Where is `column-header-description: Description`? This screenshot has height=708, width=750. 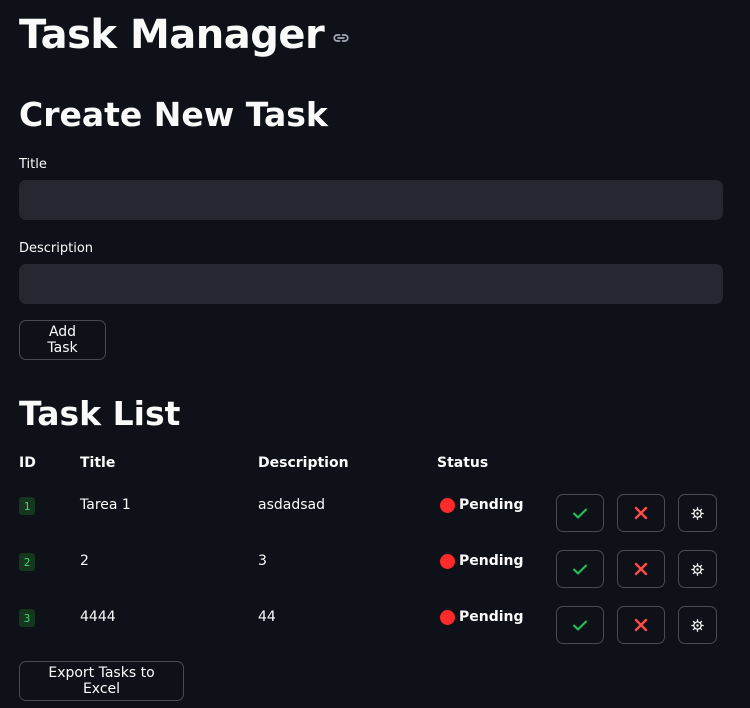
column-header-description: Description is located at coordinates (303, 463).